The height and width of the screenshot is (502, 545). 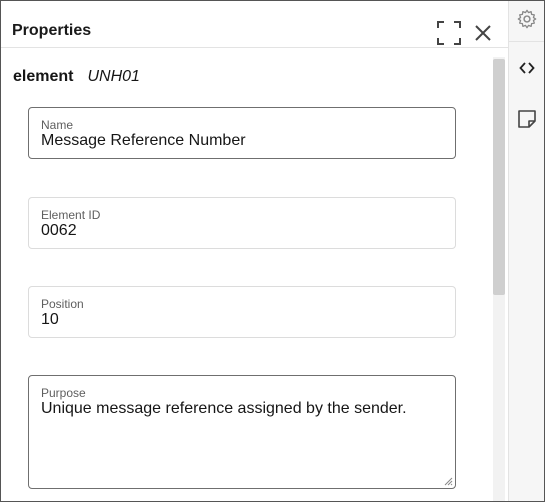 I want to click on element-heading: element UNH01, so click(x=76, y=77).